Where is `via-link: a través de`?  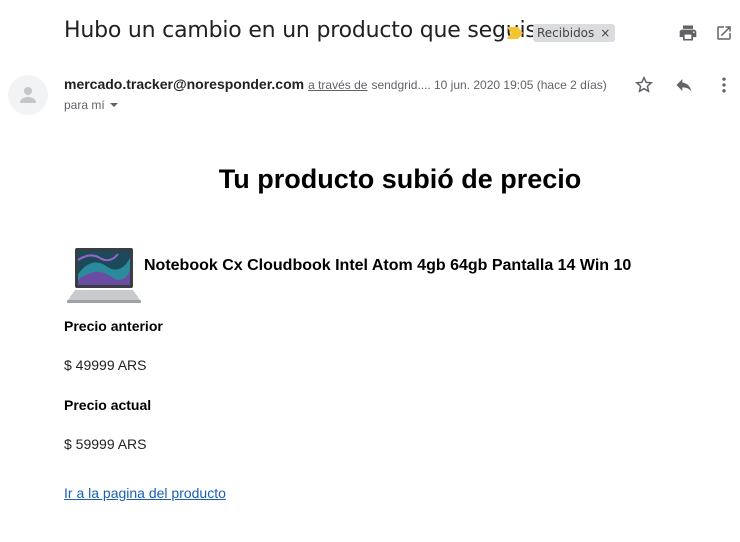 via-link: a través de is located at coordinates (337, 85).